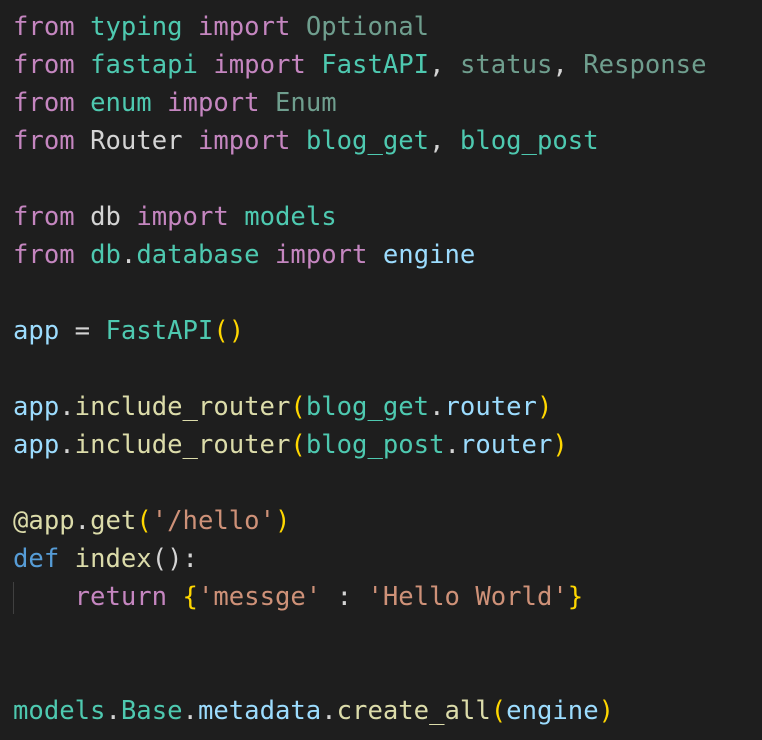 The width and height of the screenshot is (762, 740). I want to click on code-line: app.include_router(blog_post.router), so click(290, 445).